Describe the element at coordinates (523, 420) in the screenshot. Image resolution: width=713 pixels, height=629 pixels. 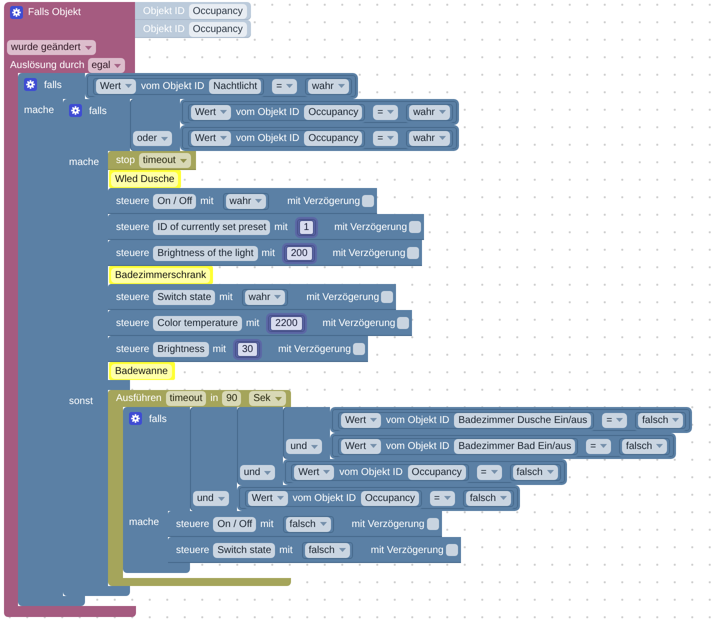
I see `object-field: Badezimmer Dusche Ein/aus` at that location.